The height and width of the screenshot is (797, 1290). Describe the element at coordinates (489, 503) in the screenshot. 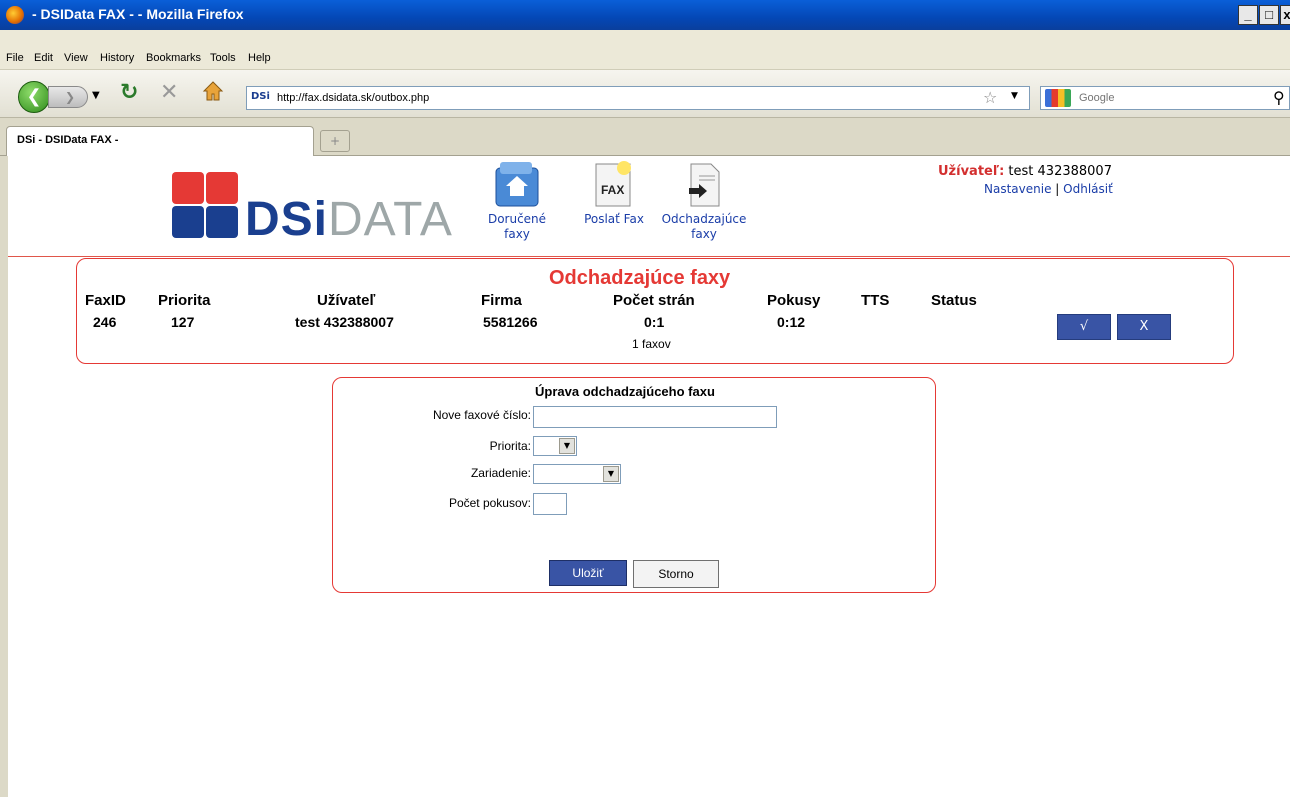

I see `attempts-label: Počet pokusov:` at that location.